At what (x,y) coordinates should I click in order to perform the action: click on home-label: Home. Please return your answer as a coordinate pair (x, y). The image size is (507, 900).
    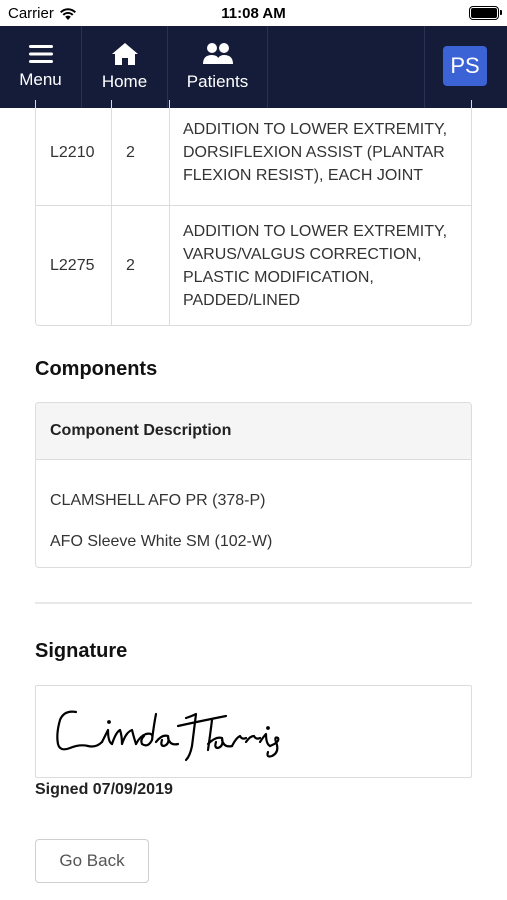
    Looking at the image, I should click on (124, 81).